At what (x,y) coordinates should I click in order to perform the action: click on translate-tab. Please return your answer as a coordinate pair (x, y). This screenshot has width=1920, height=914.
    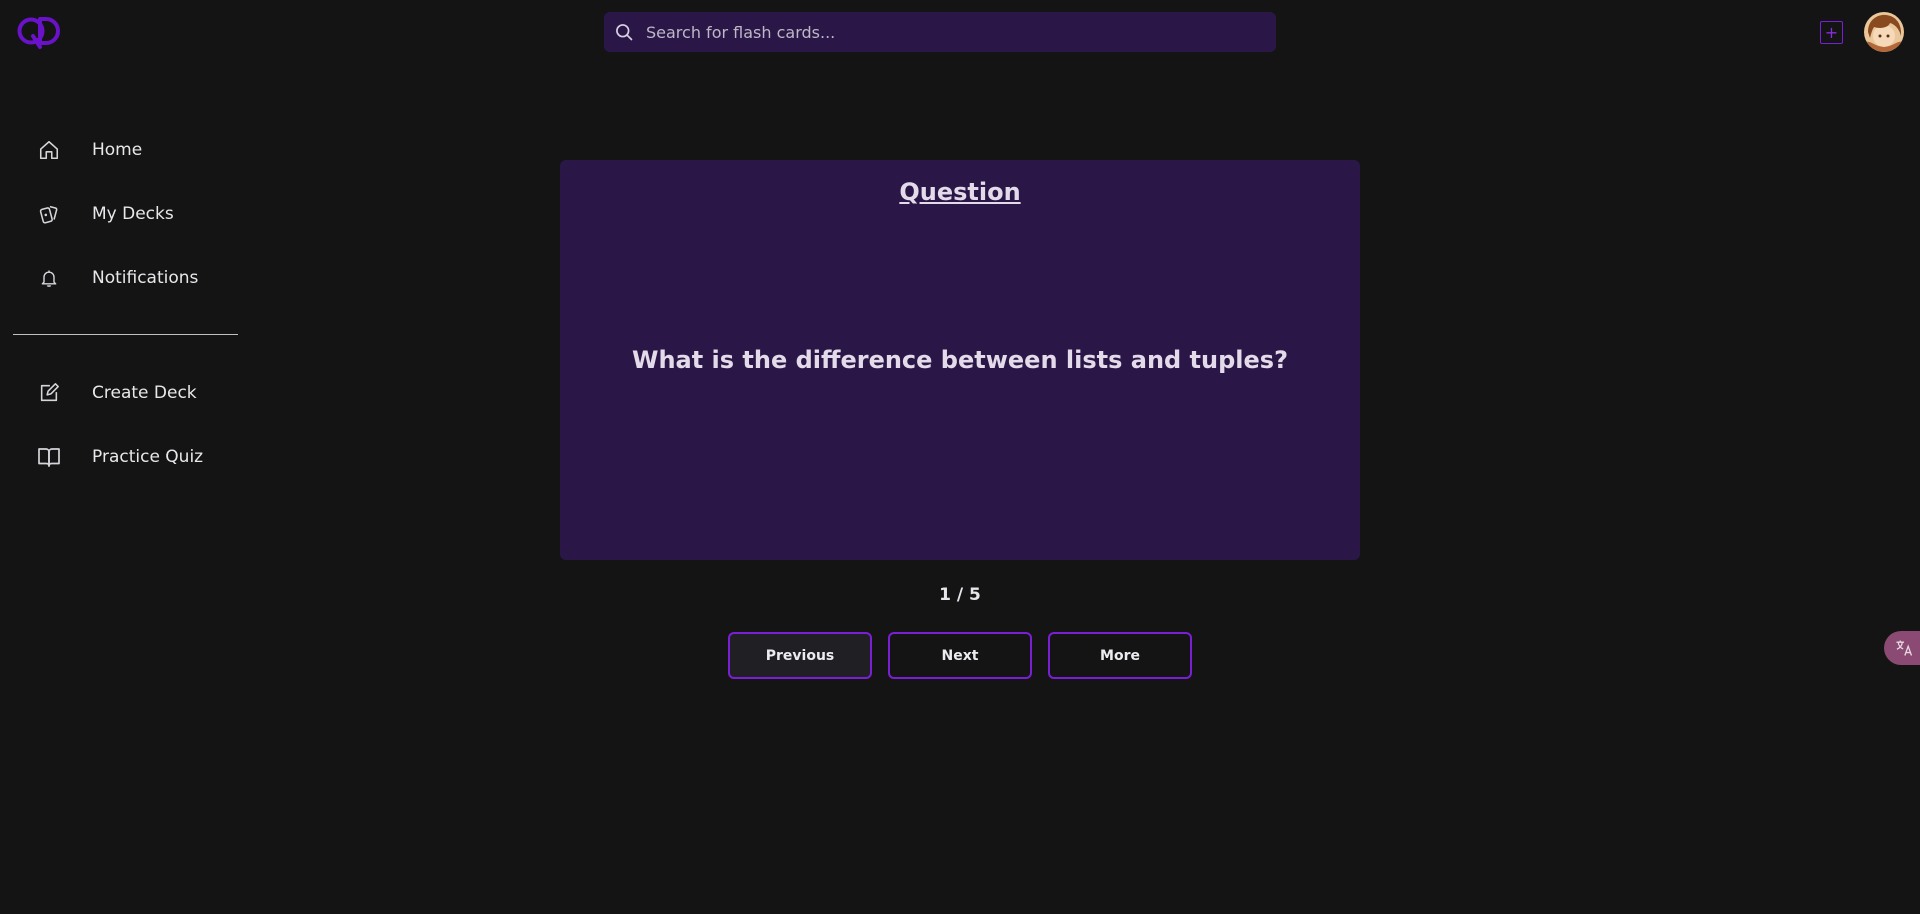
    Looking at the image, I should click on (1902, 648).